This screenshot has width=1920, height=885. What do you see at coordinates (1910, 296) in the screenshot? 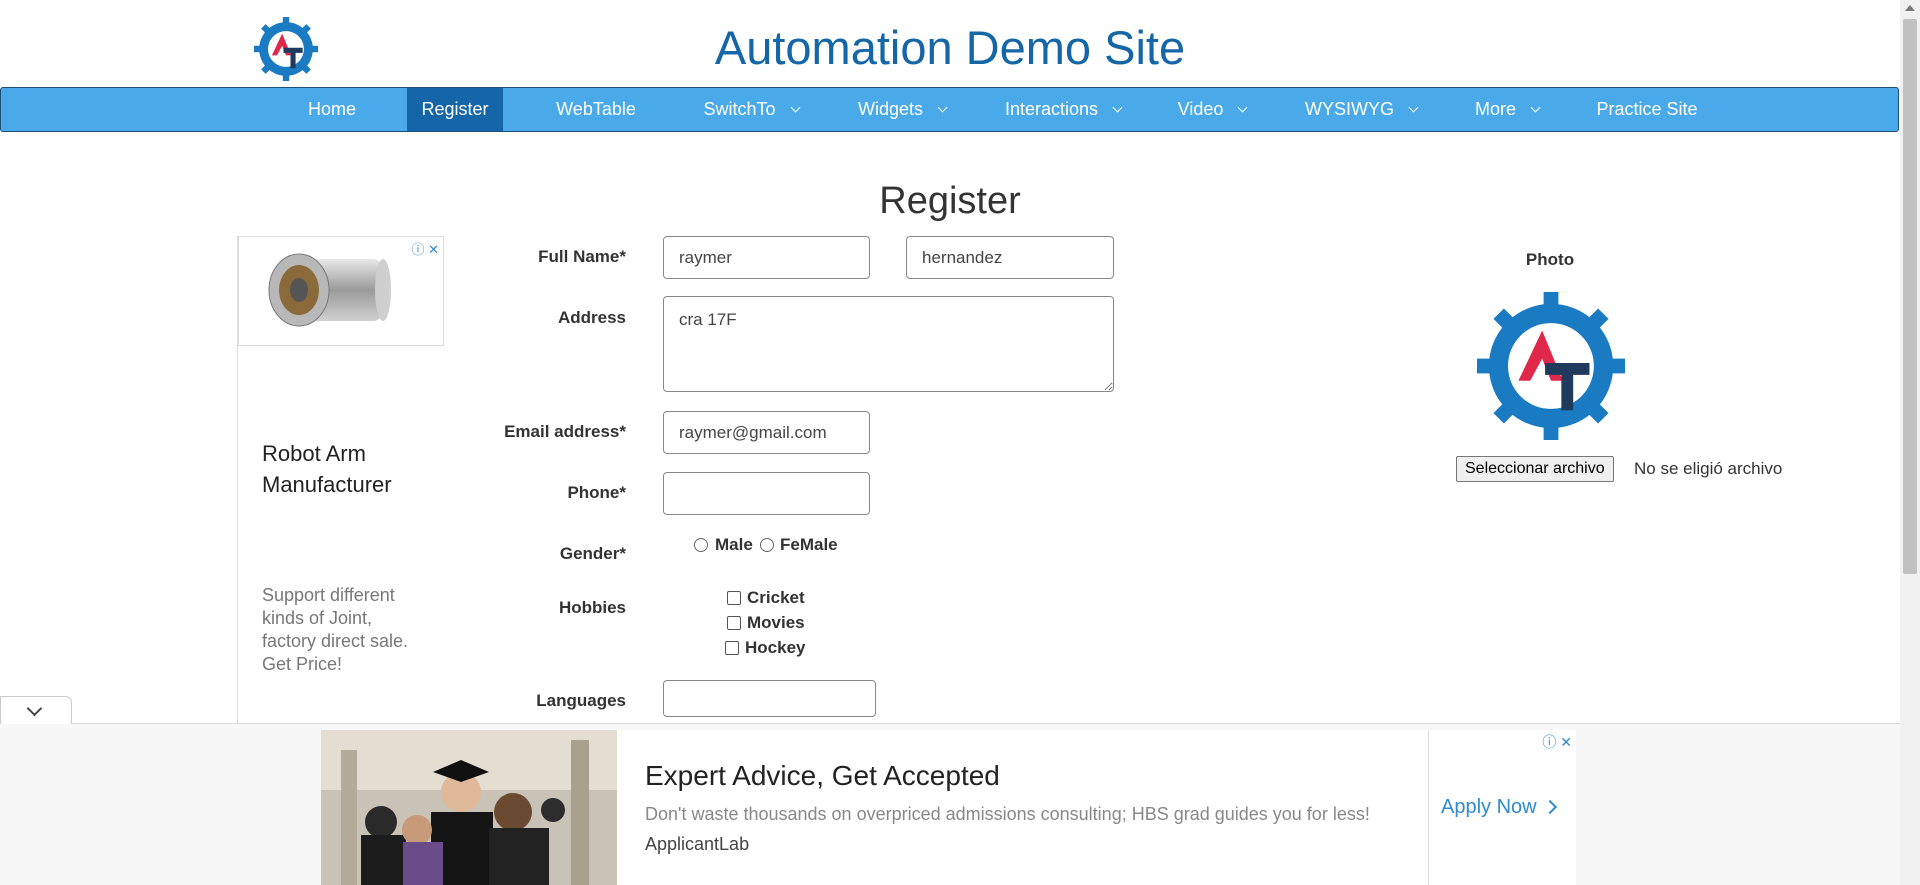
I see `scrollbar-thumb` at bounding box center [1910, 296].